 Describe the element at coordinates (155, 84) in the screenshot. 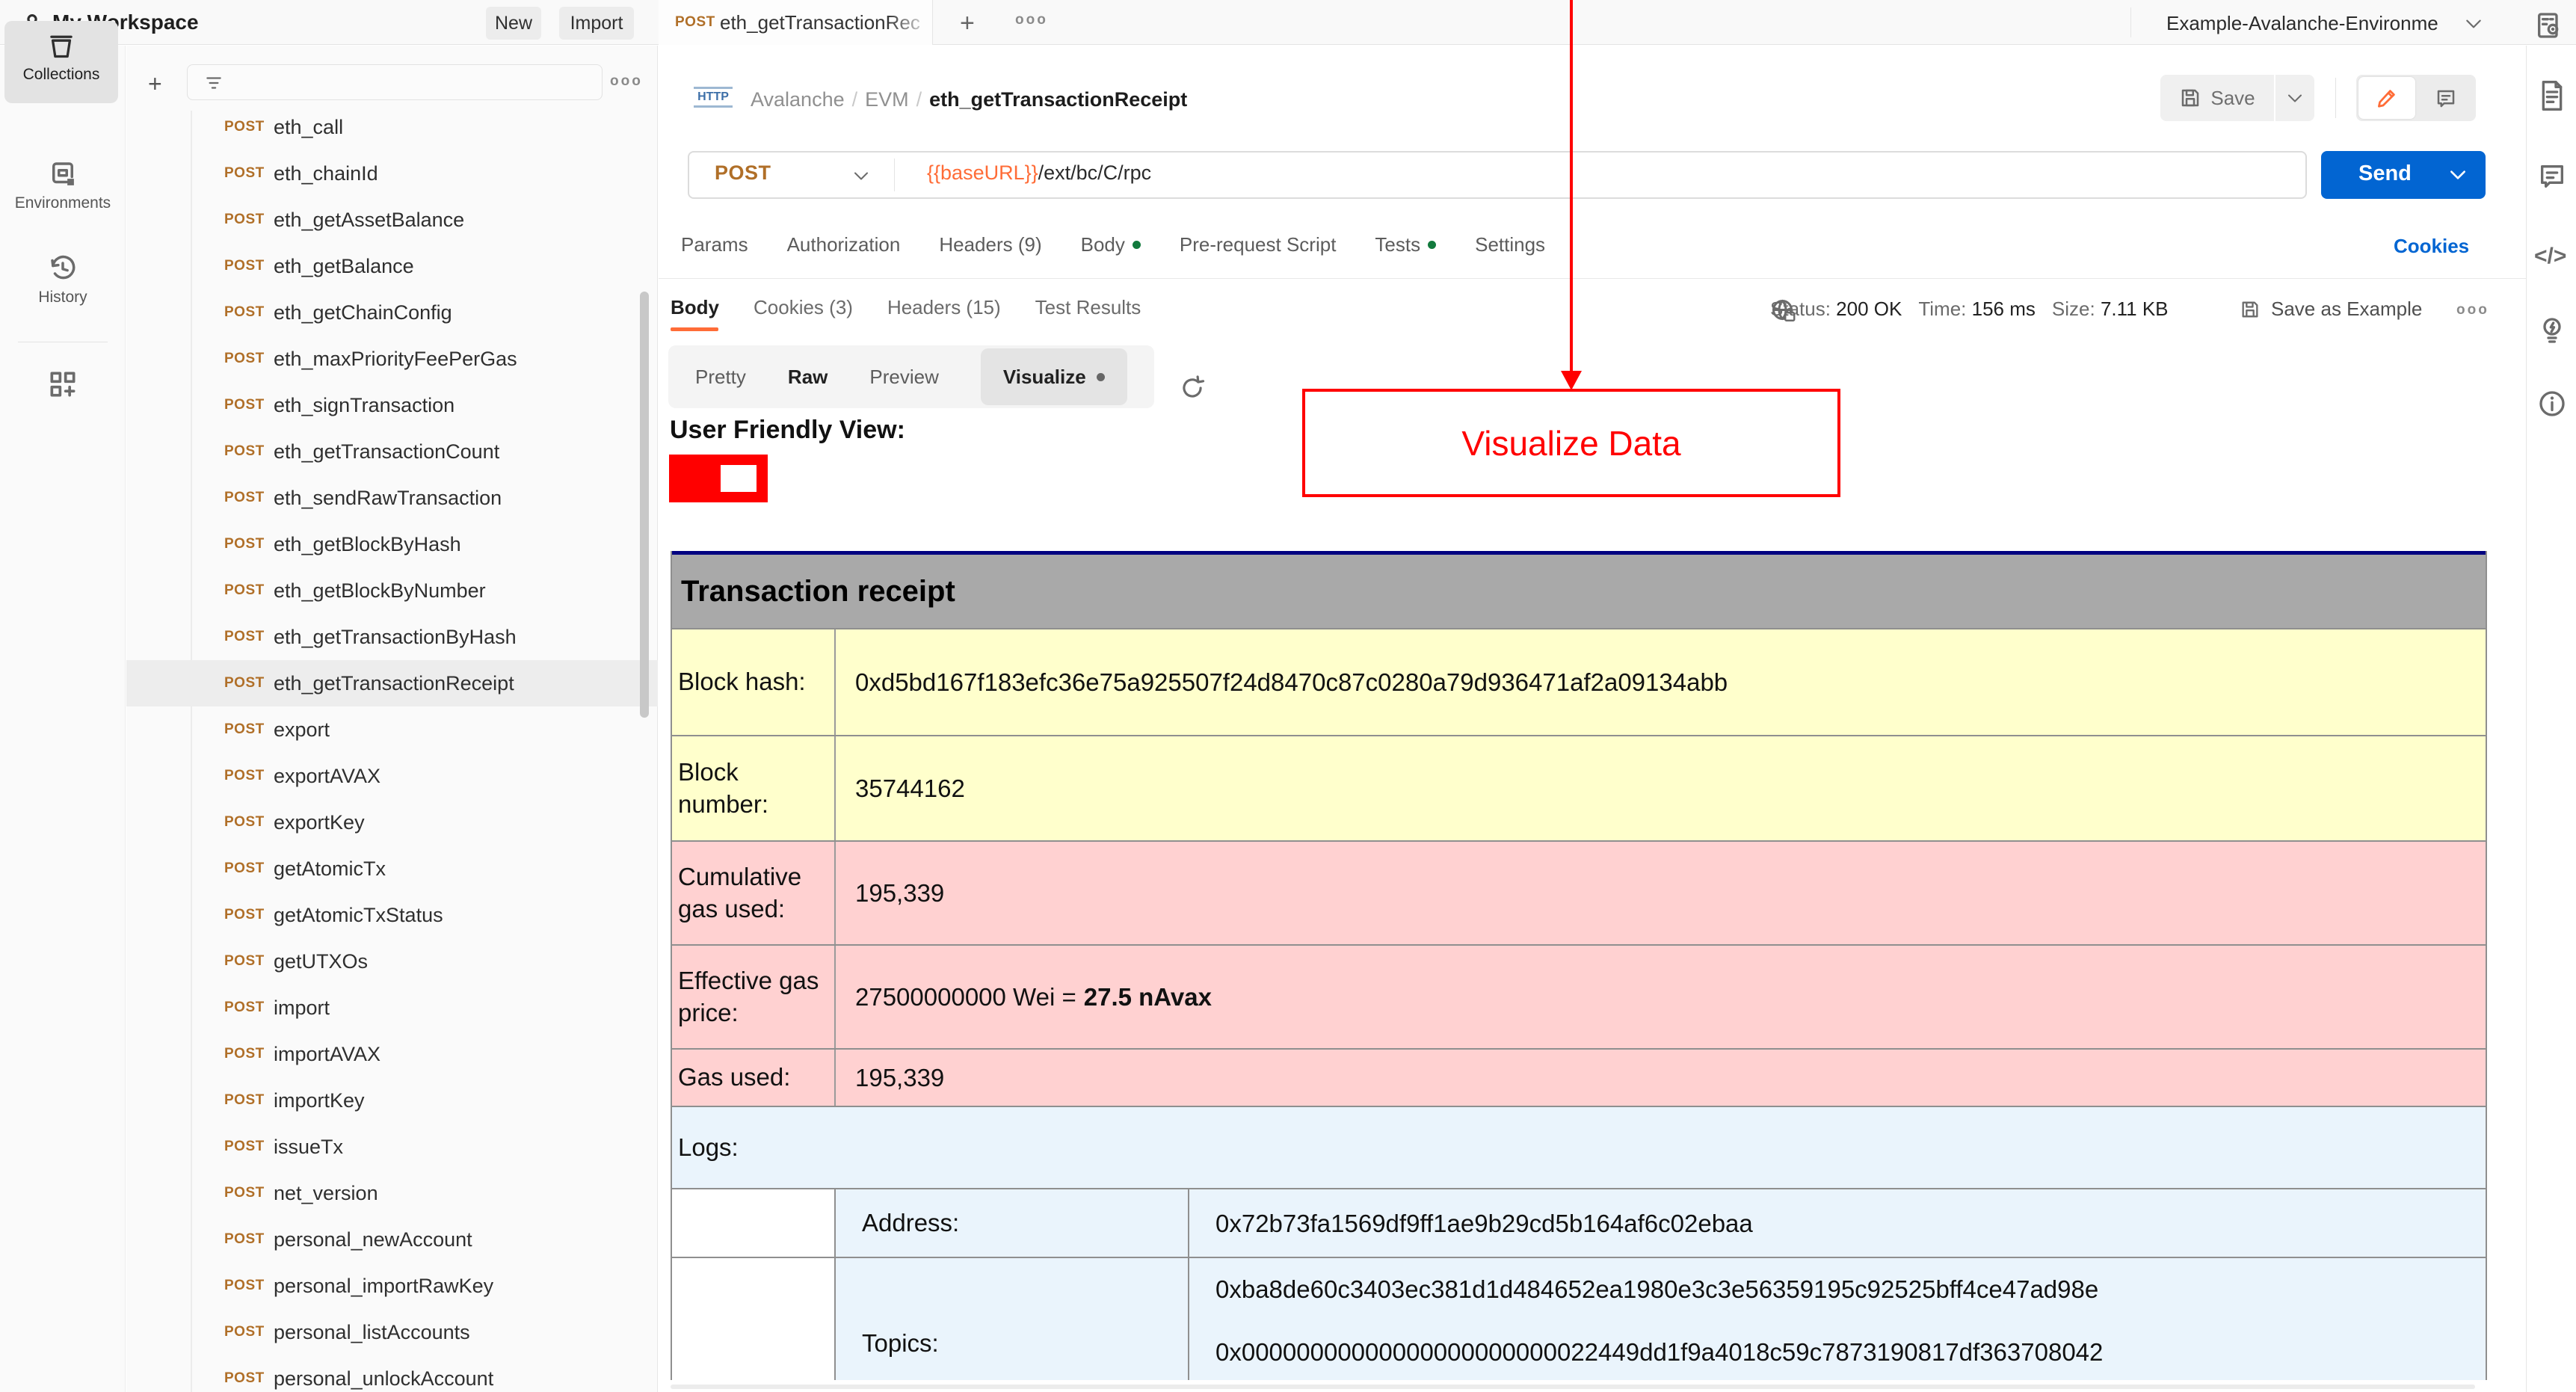

I see `add-request-button: +` at that location.